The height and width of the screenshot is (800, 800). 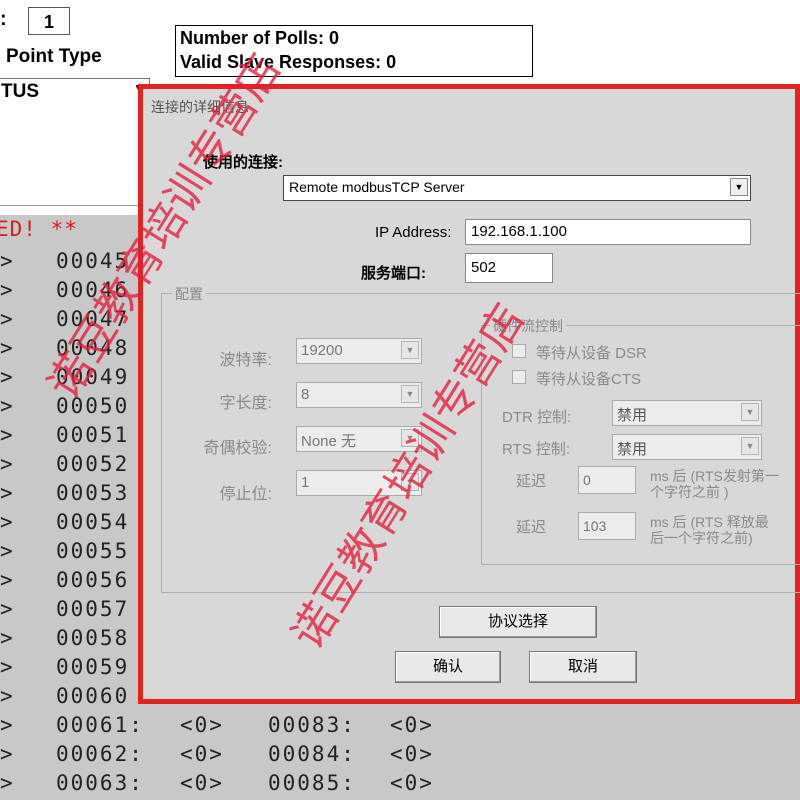 What do you see at coordinates (260, 38) in the screenshot?
I see `number-of-polls: Number of Polls: 0` at bounding box center [260, 38].